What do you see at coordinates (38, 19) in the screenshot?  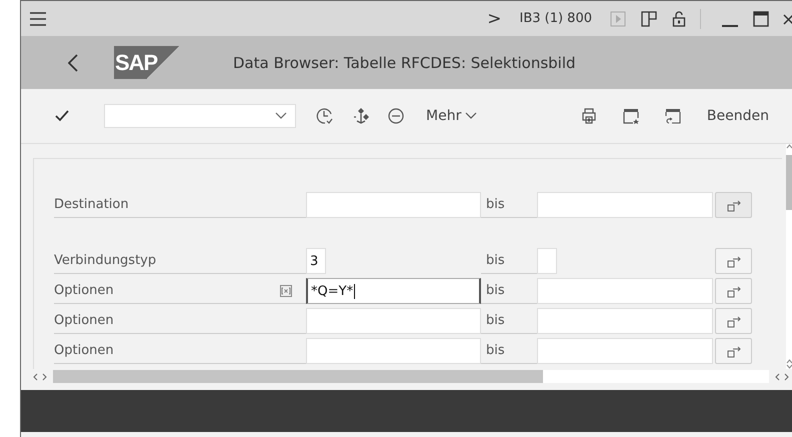 I see `menu-icon` at bounding box center [38, 19].